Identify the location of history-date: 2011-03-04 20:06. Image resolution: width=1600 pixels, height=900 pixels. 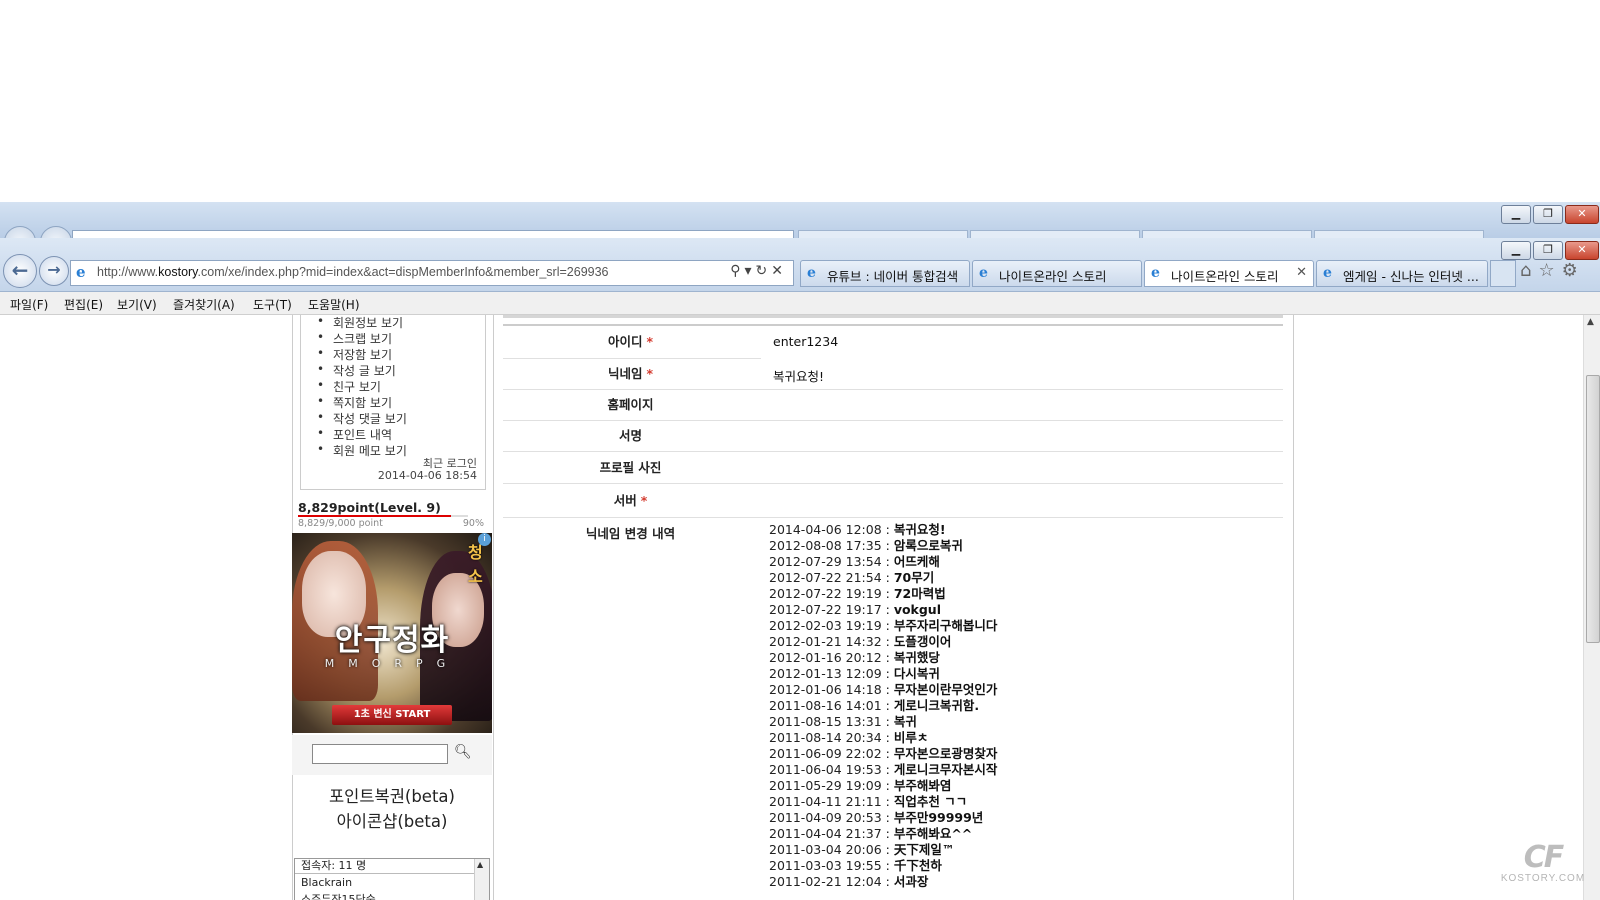
(825, 849).